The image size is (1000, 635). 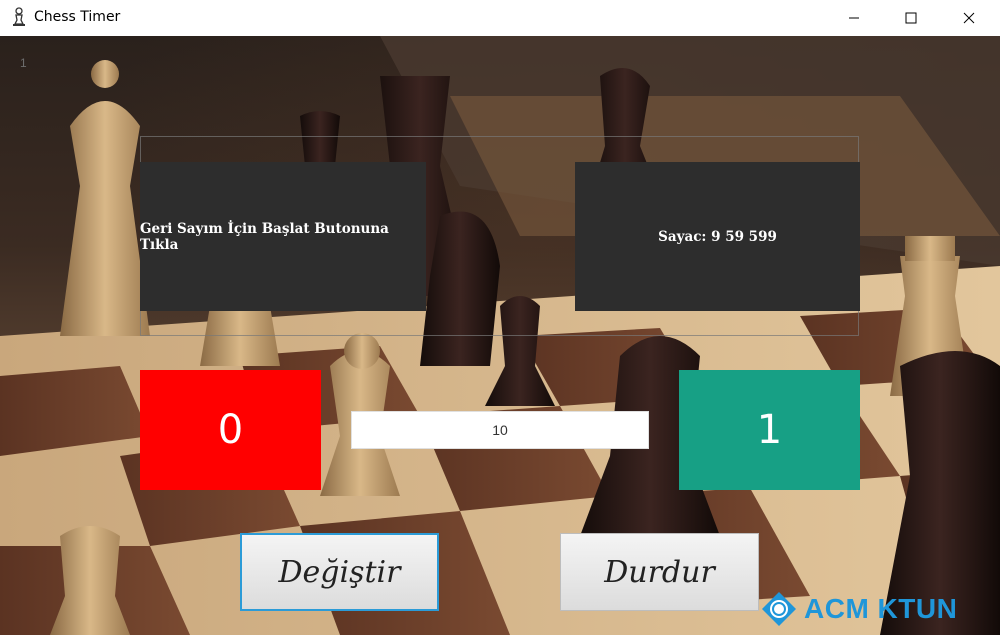 I want to click on player-right-score: 1, so click(x=769, y=430).